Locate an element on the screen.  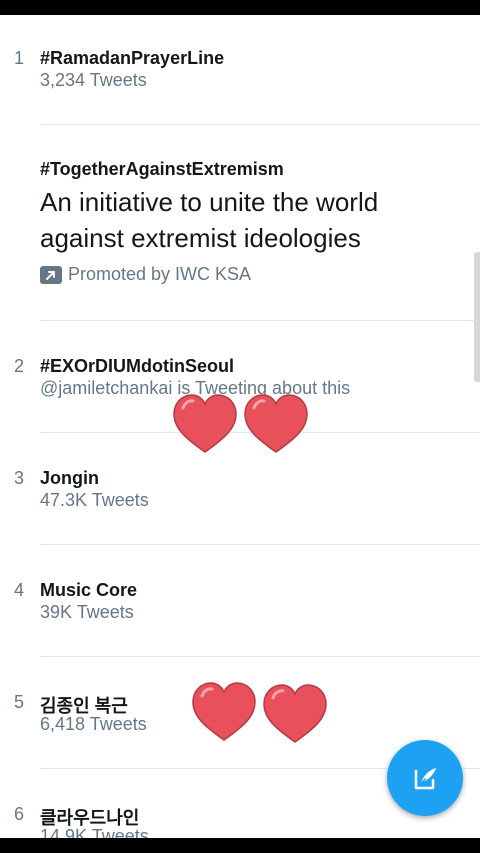
trend-name: #EXOrDIUMdotinSeoul is located at coordinates (137, 366).